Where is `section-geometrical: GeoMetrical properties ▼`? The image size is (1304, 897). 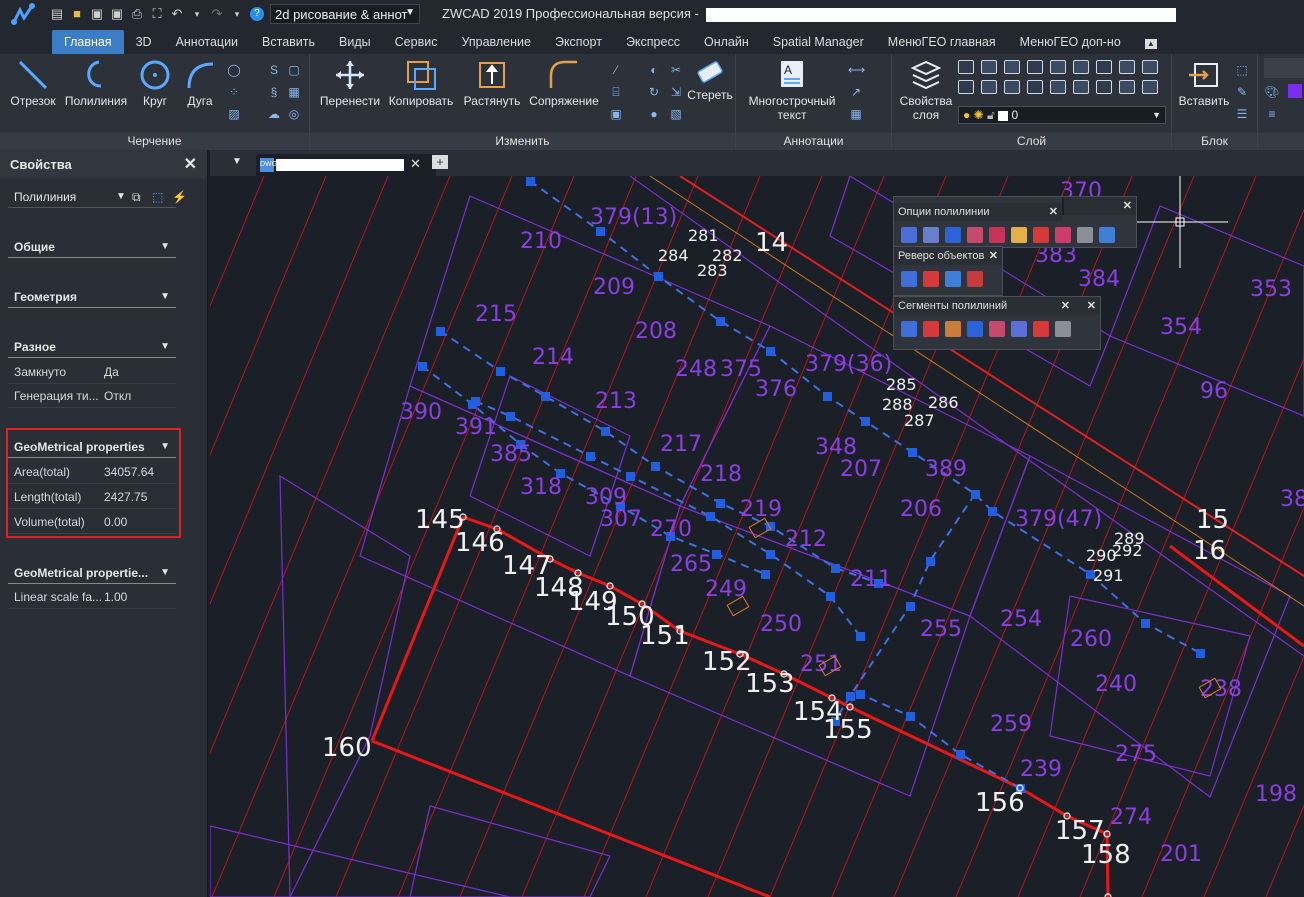 section-geometrical: GeoMetrical properties ▼ is located at coordinates (92, 447).